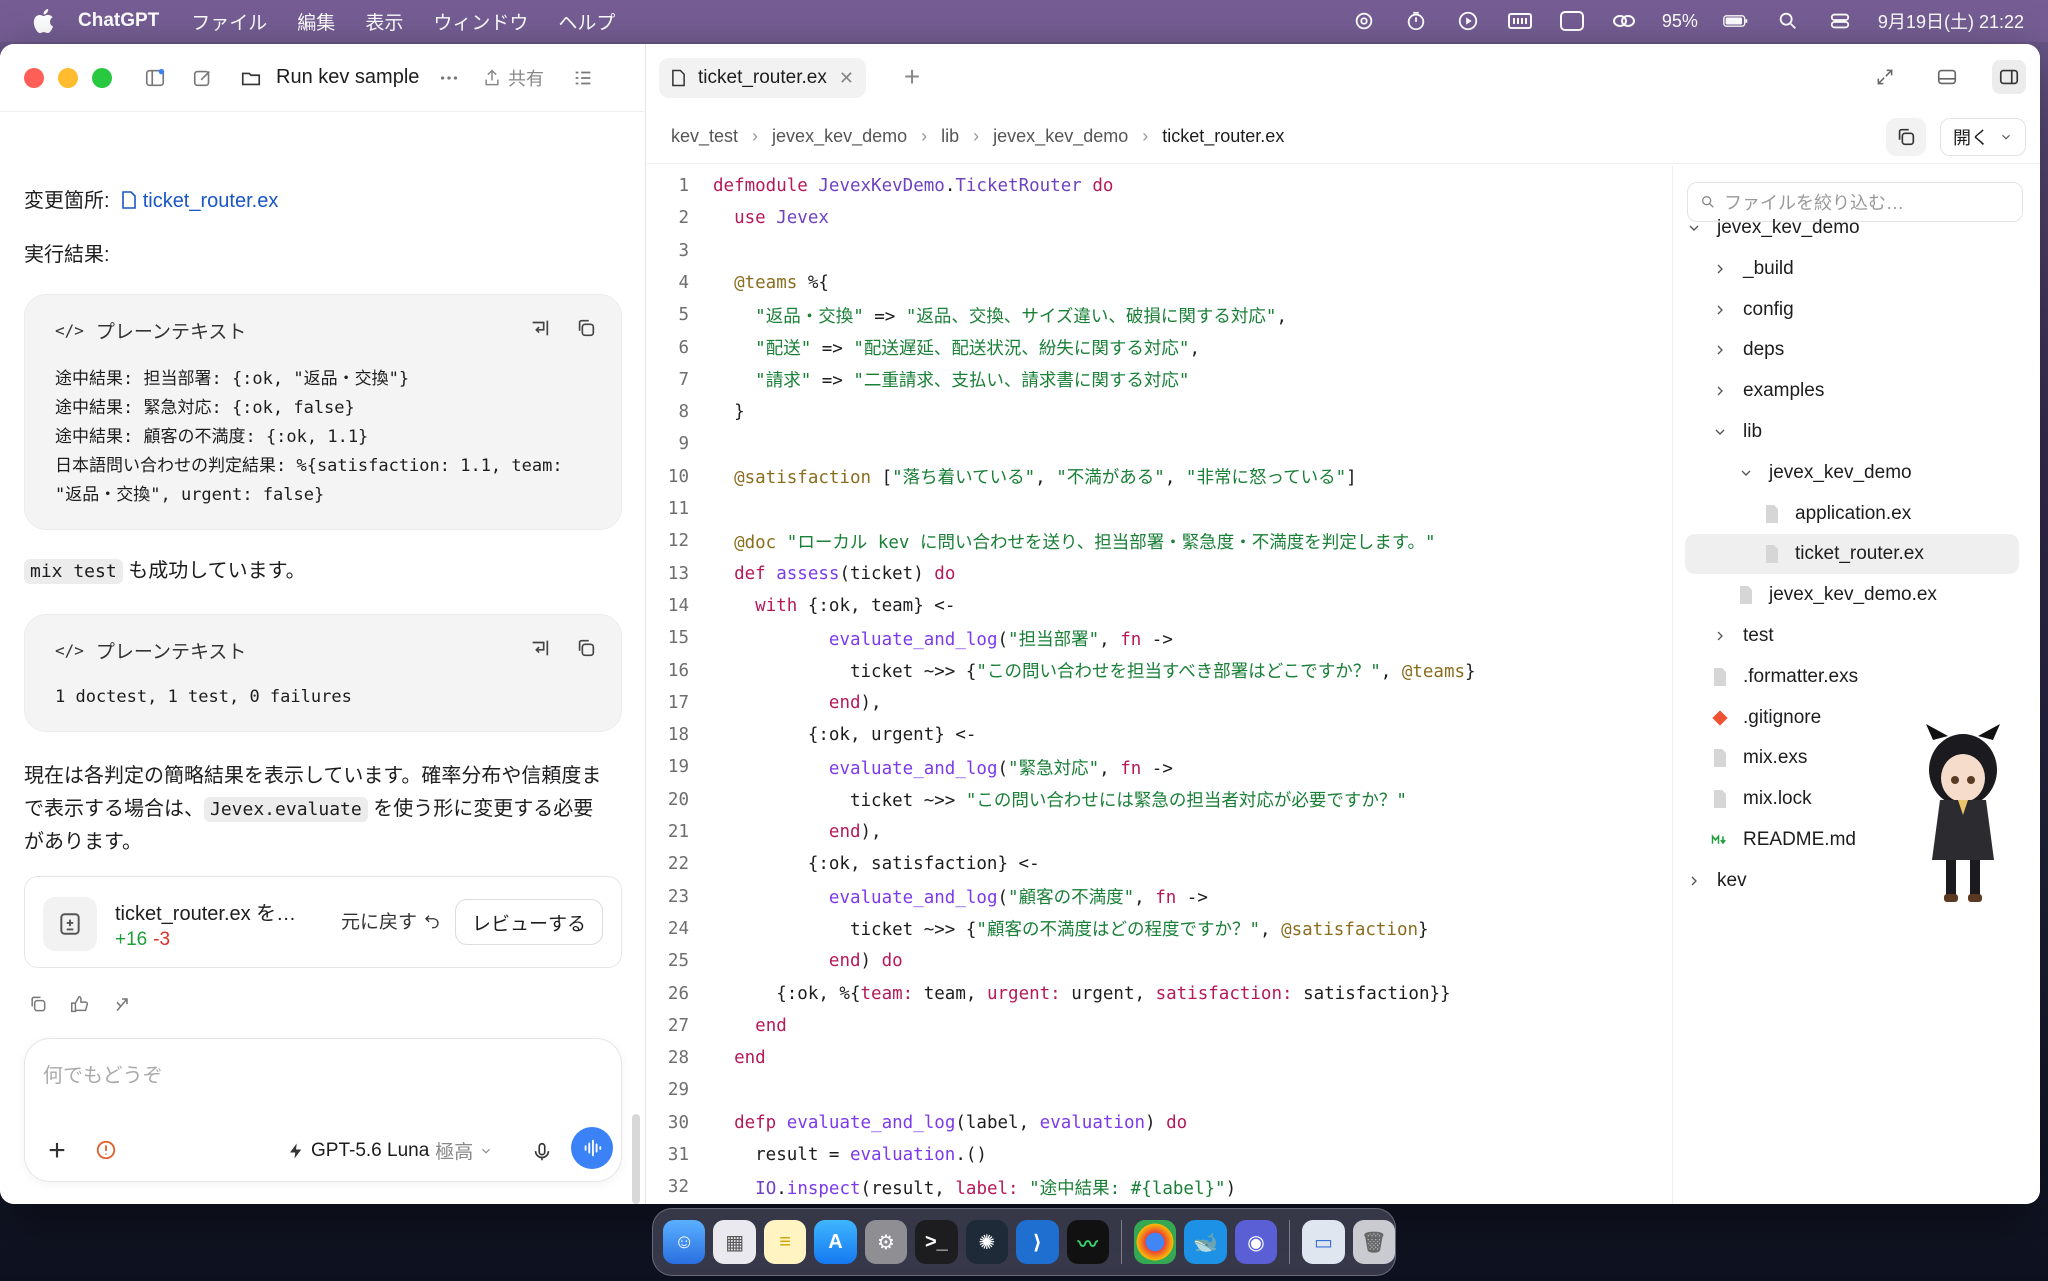 The width and height of the screenshot is (2048, 1281). What do you see at coordinates (1906, 137) in the screenshot?
I see `copy-path-icon` at bounding box center [1906, 137].